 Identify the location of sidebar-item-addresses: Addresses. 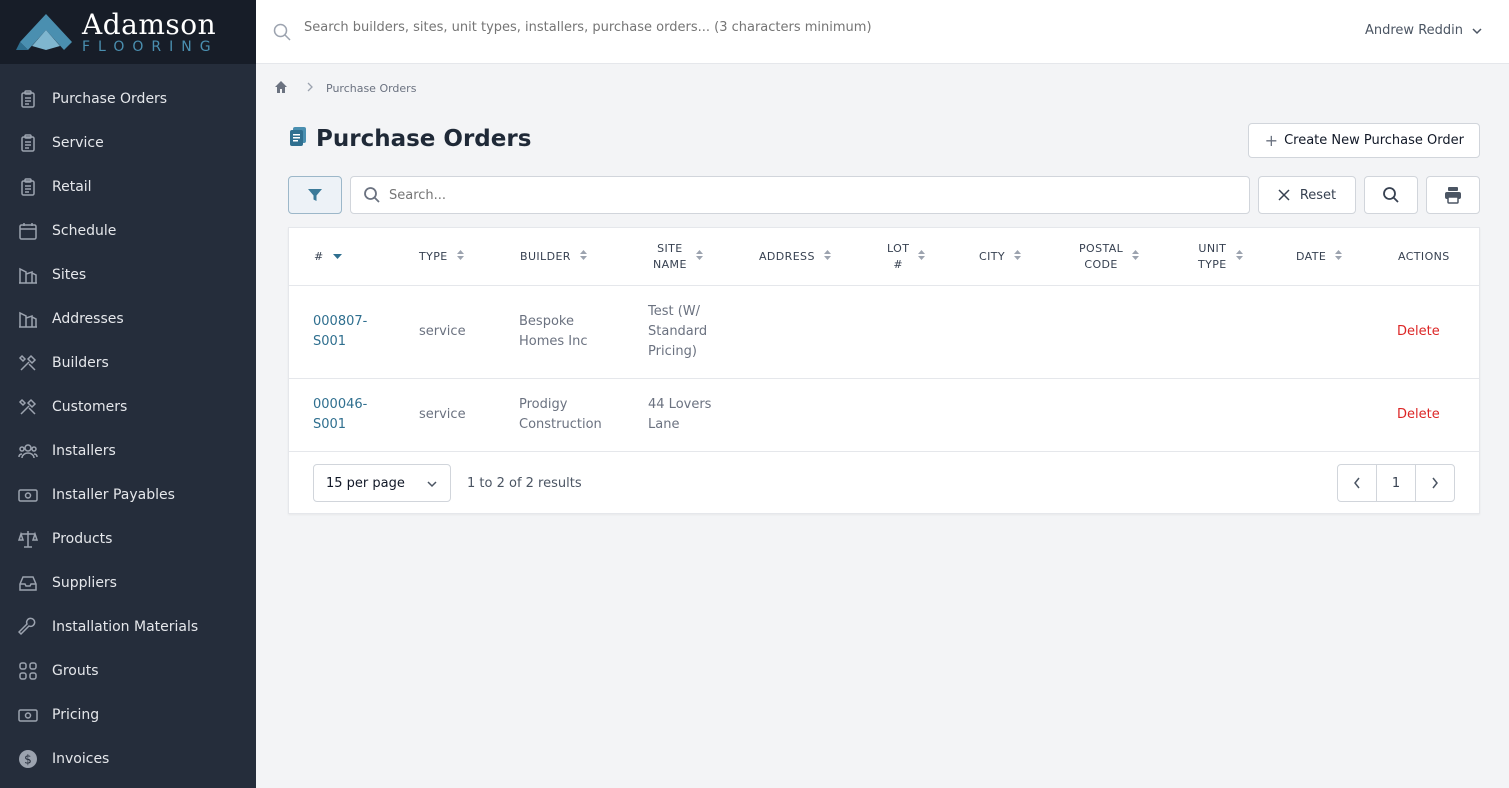
(128, 319).